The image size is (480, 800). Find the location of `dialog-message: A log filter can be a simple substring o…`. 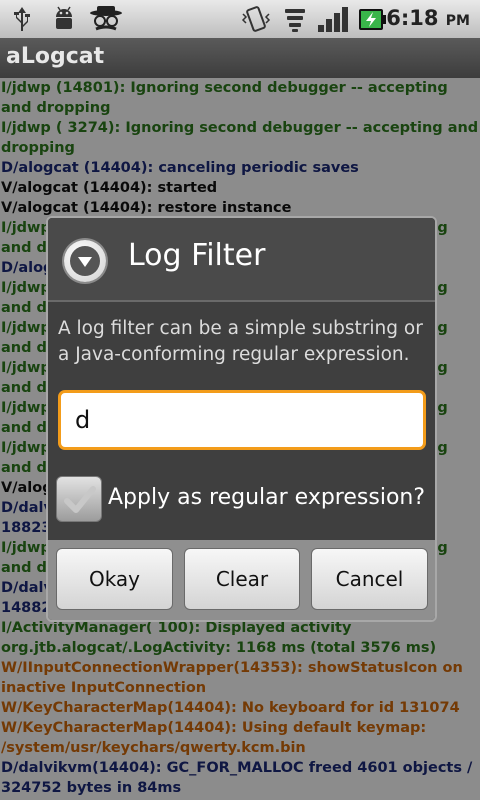

dialog-message: A log filter can be a simple substring o… is located at coordinates (240, 341).